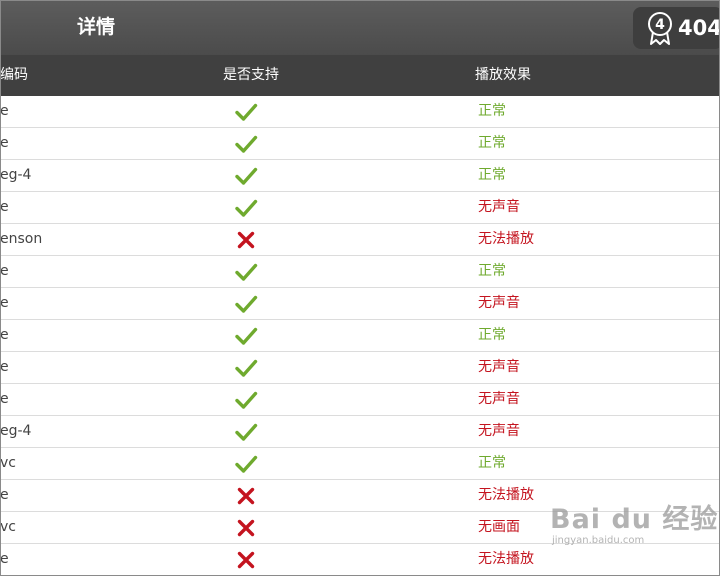 Image resolution: width=720 pixels, height=576 pixels. What do you see at coordinates (598, 540) in the screenshot?
I see `watermark-url: jingyan.baidu.com` at bounding box center [598, 540].